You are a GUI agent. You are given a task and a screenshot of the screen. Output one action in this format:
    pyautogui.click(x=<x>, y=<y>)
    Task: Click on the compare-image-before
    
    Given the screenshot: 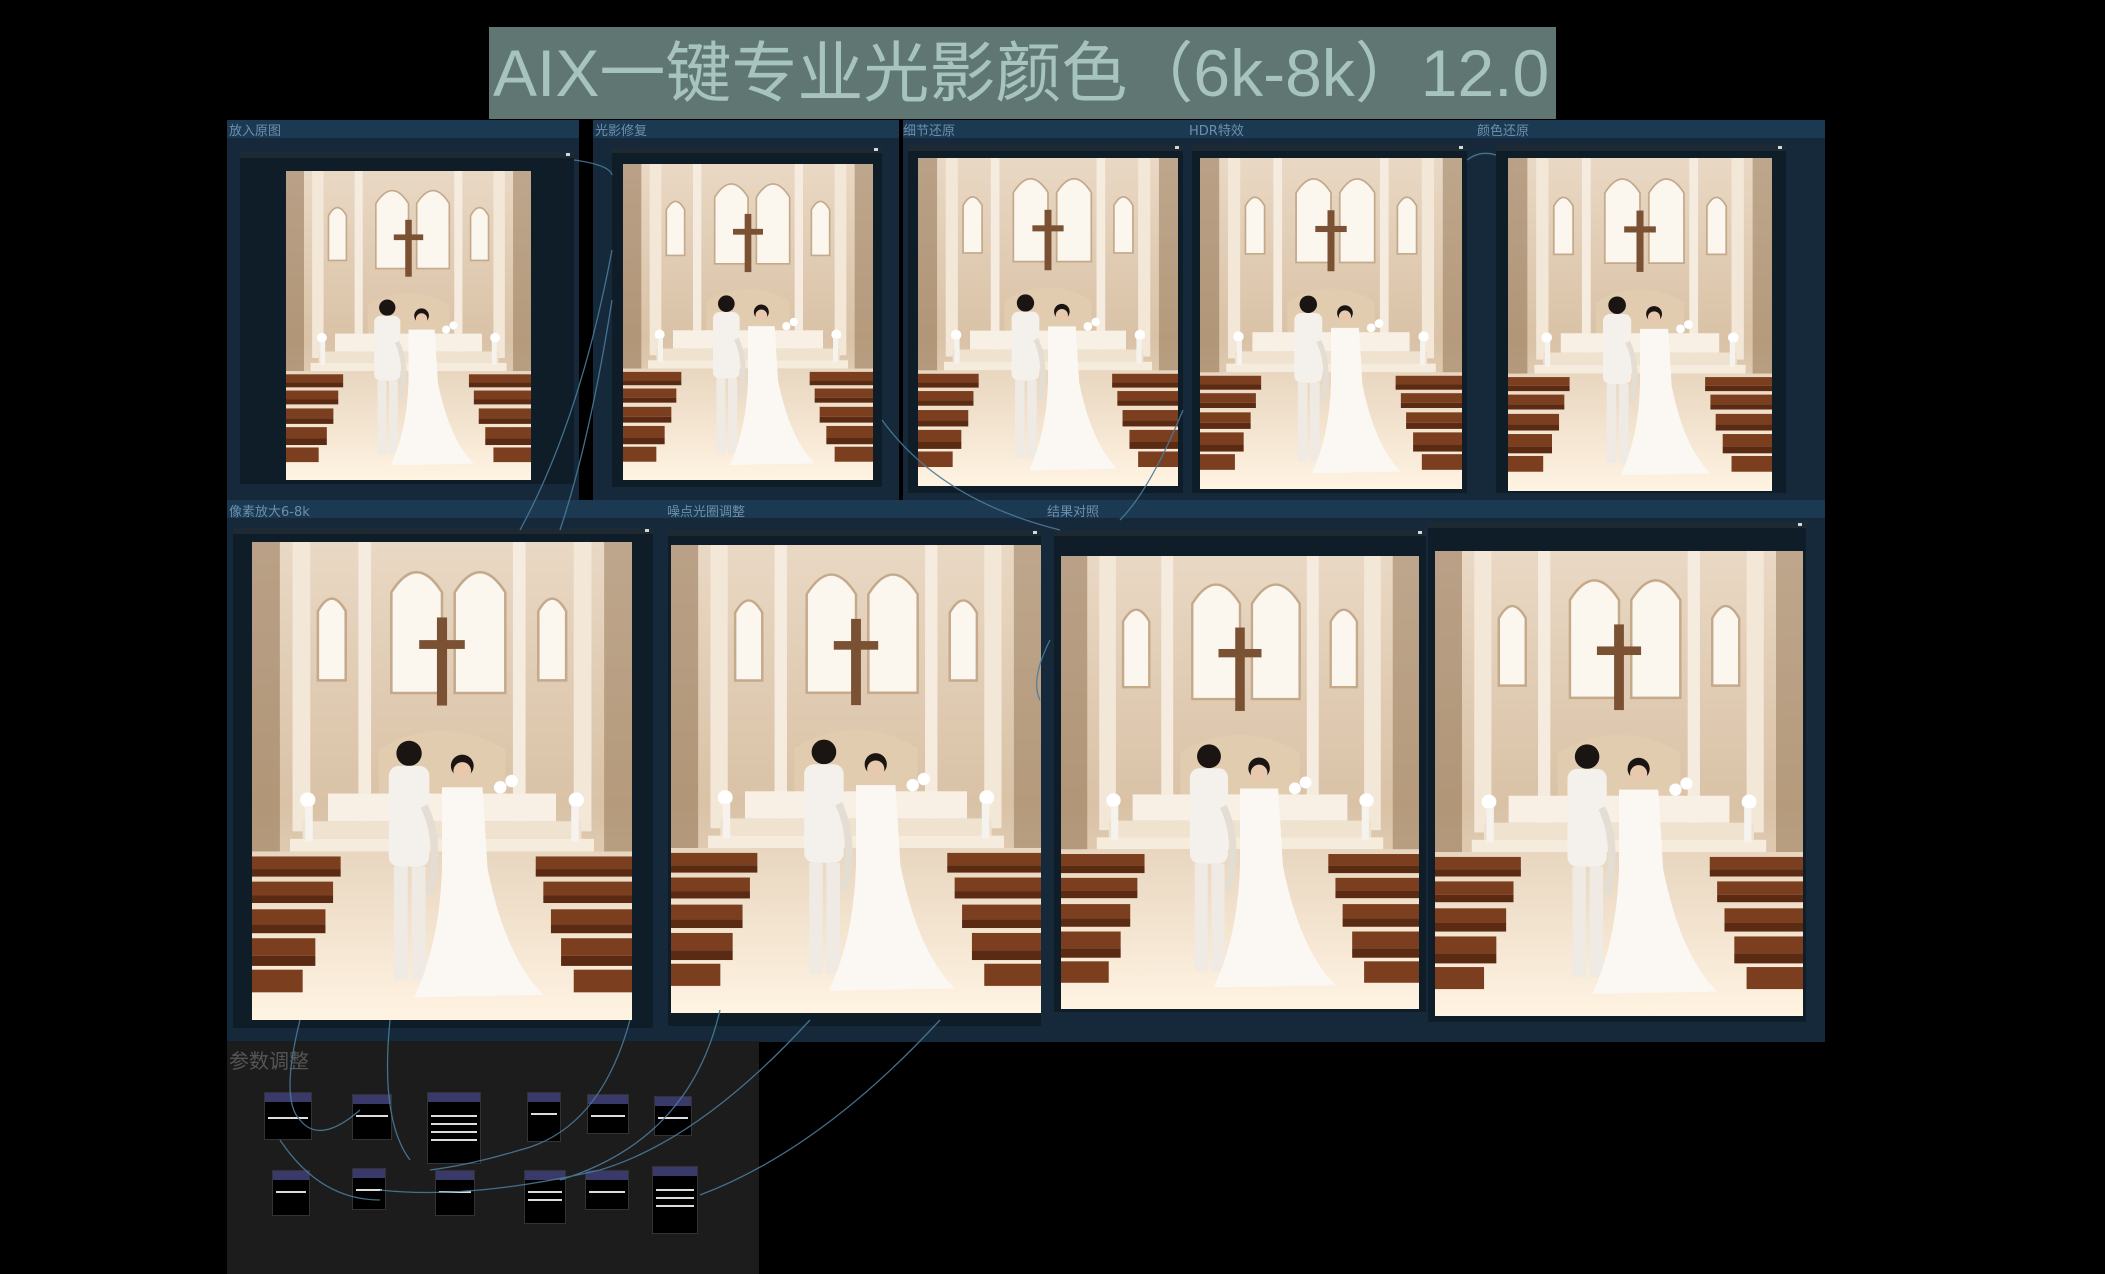 What is the action you would take?
    pyautogui.click(x=1240, y=782)
    